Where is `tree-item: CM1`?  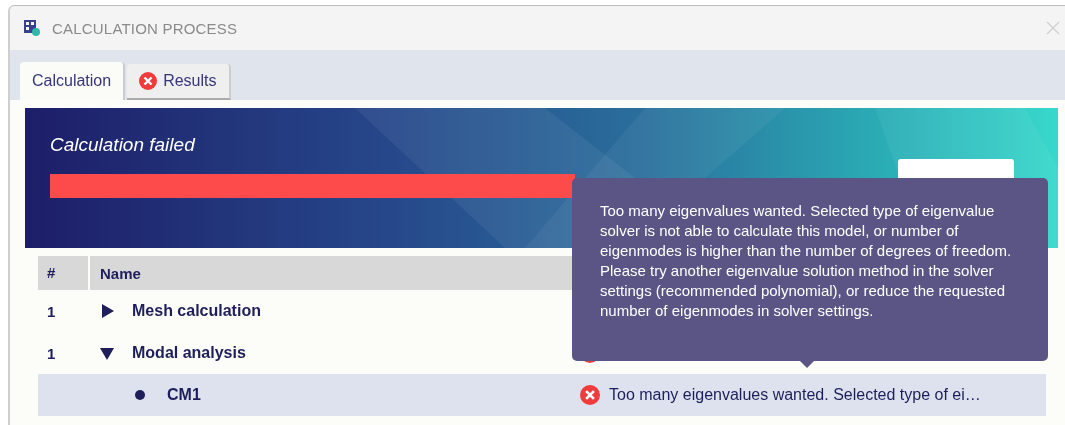
tree-item: CM1 is located at coordinates (184, 395).